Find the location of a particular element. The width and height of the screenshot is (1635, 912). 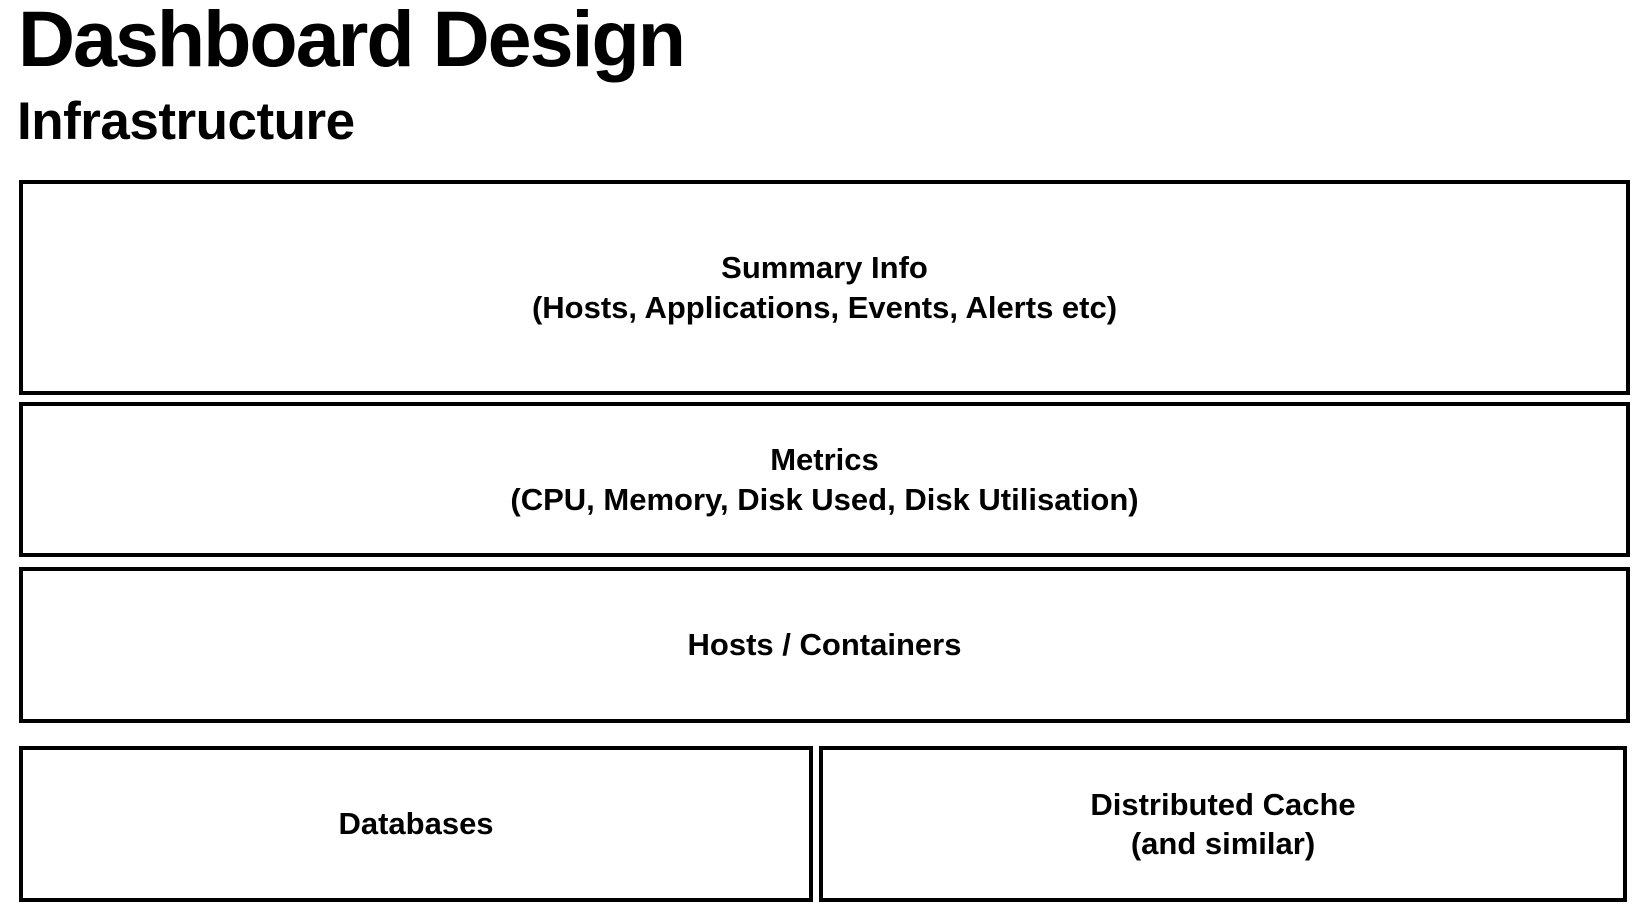

hosts-containers-title: Hosts / Containers is located at coordinates (824, 645).